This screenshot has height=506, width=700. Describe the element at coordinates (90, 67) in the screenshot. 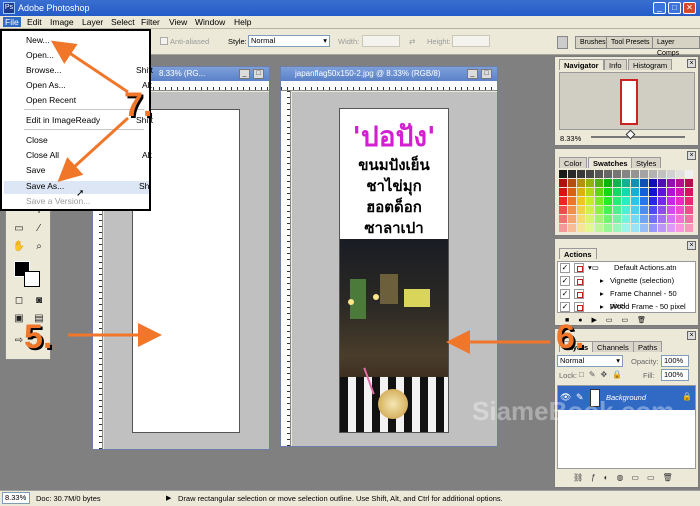

I see `arrow-to-new` at that location.